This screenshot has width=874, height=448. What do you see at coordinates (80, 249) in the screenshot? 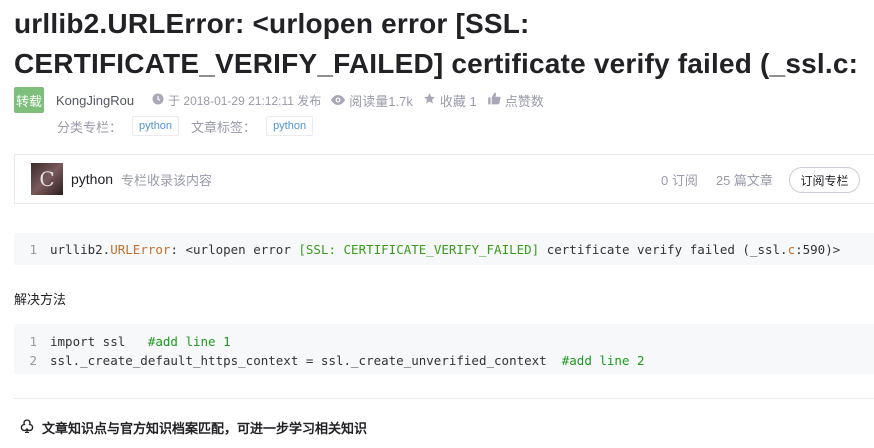
I see `code-token: urllib2.` at bounding box center [80, 249].